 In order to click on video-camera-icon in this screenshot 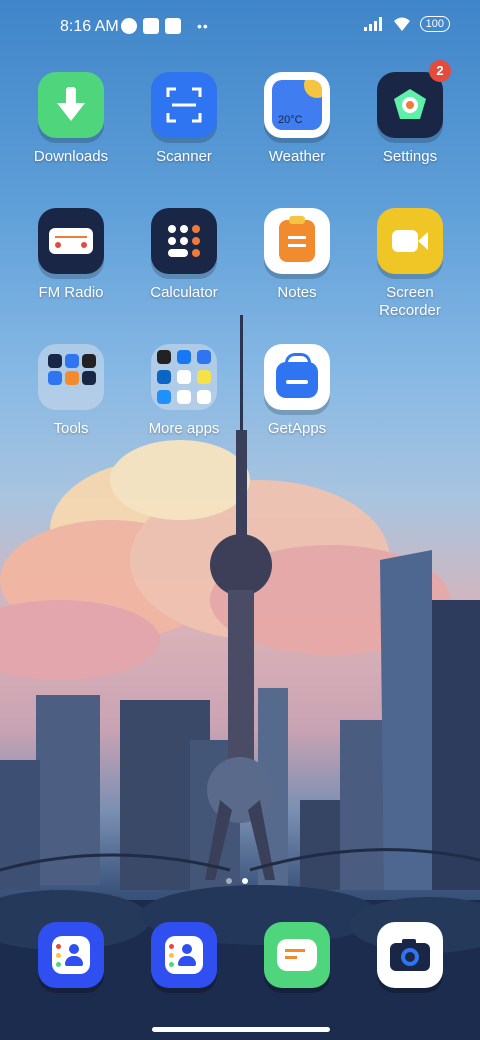, I will do `click(410, 241)`.